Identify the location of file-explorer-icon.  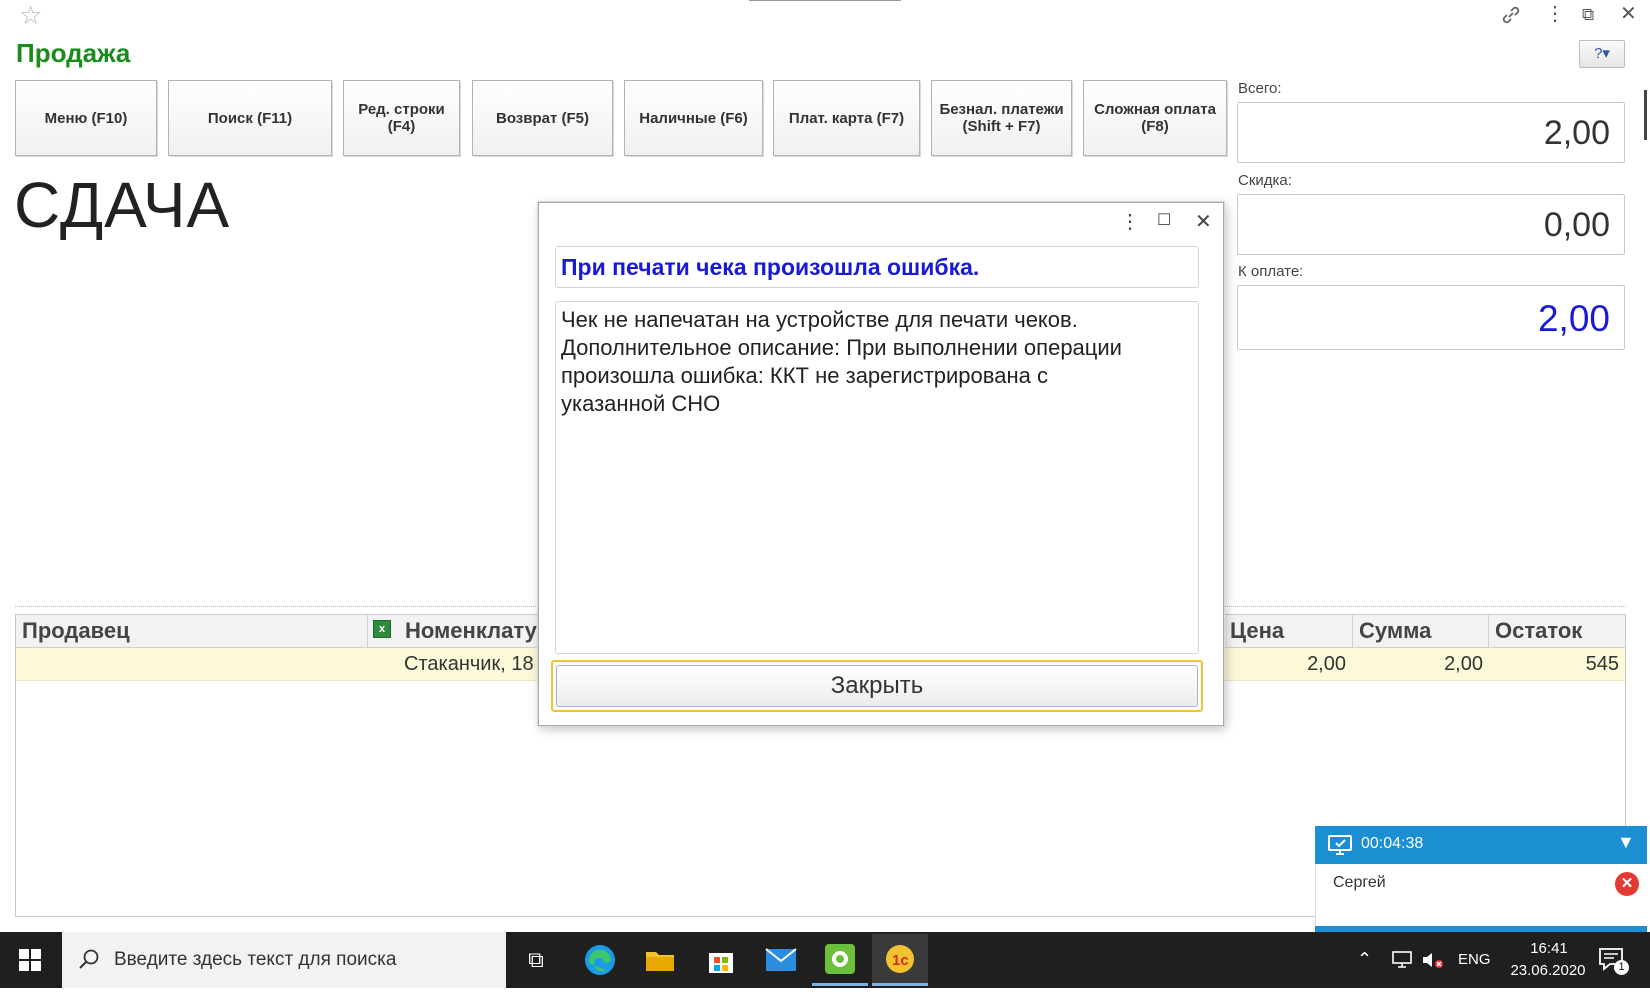
(660, 960).